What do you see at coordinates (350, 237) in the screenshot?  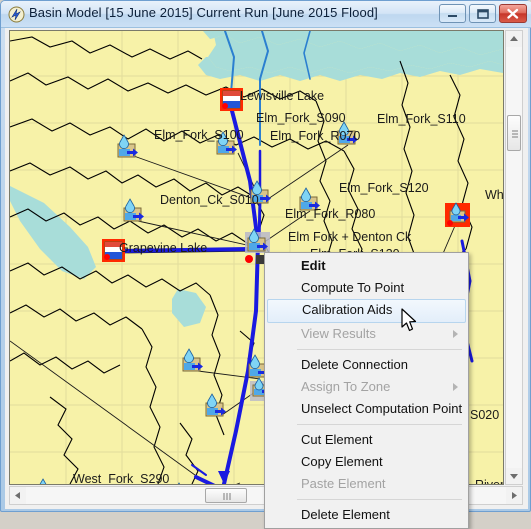 I see `map-label: Elm Fork + Denton Ck` at bounding box center [350, 237].